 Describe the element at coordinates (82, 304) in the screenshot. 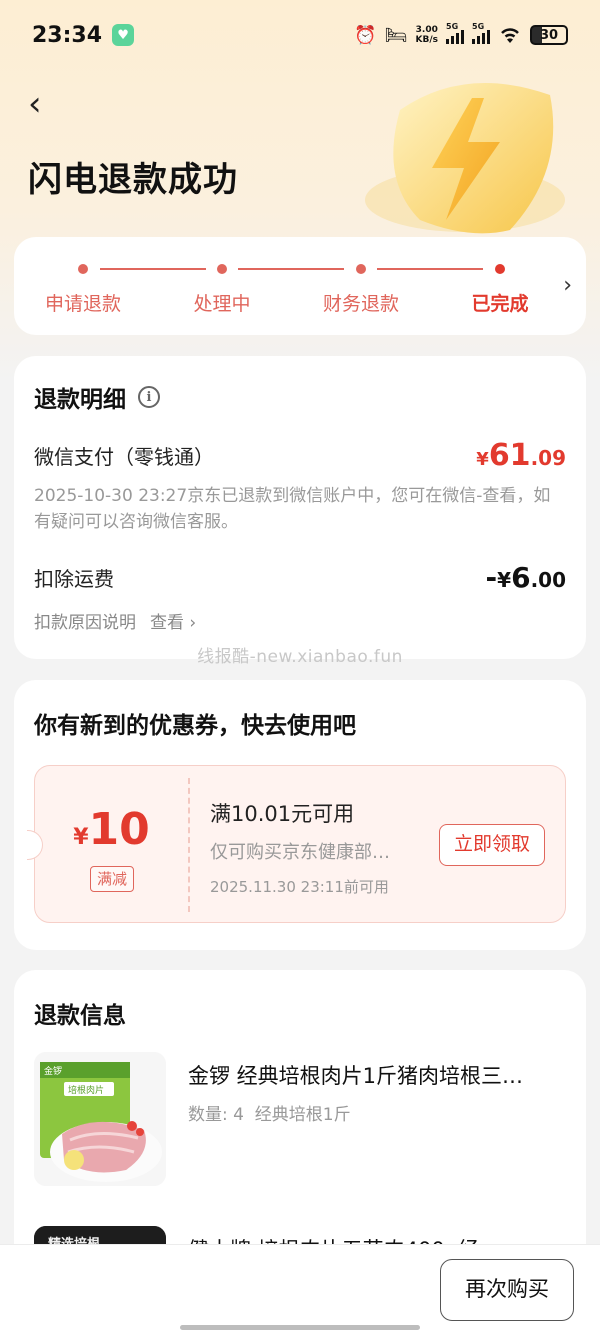

I see `step-label: 申请退款` at that location.